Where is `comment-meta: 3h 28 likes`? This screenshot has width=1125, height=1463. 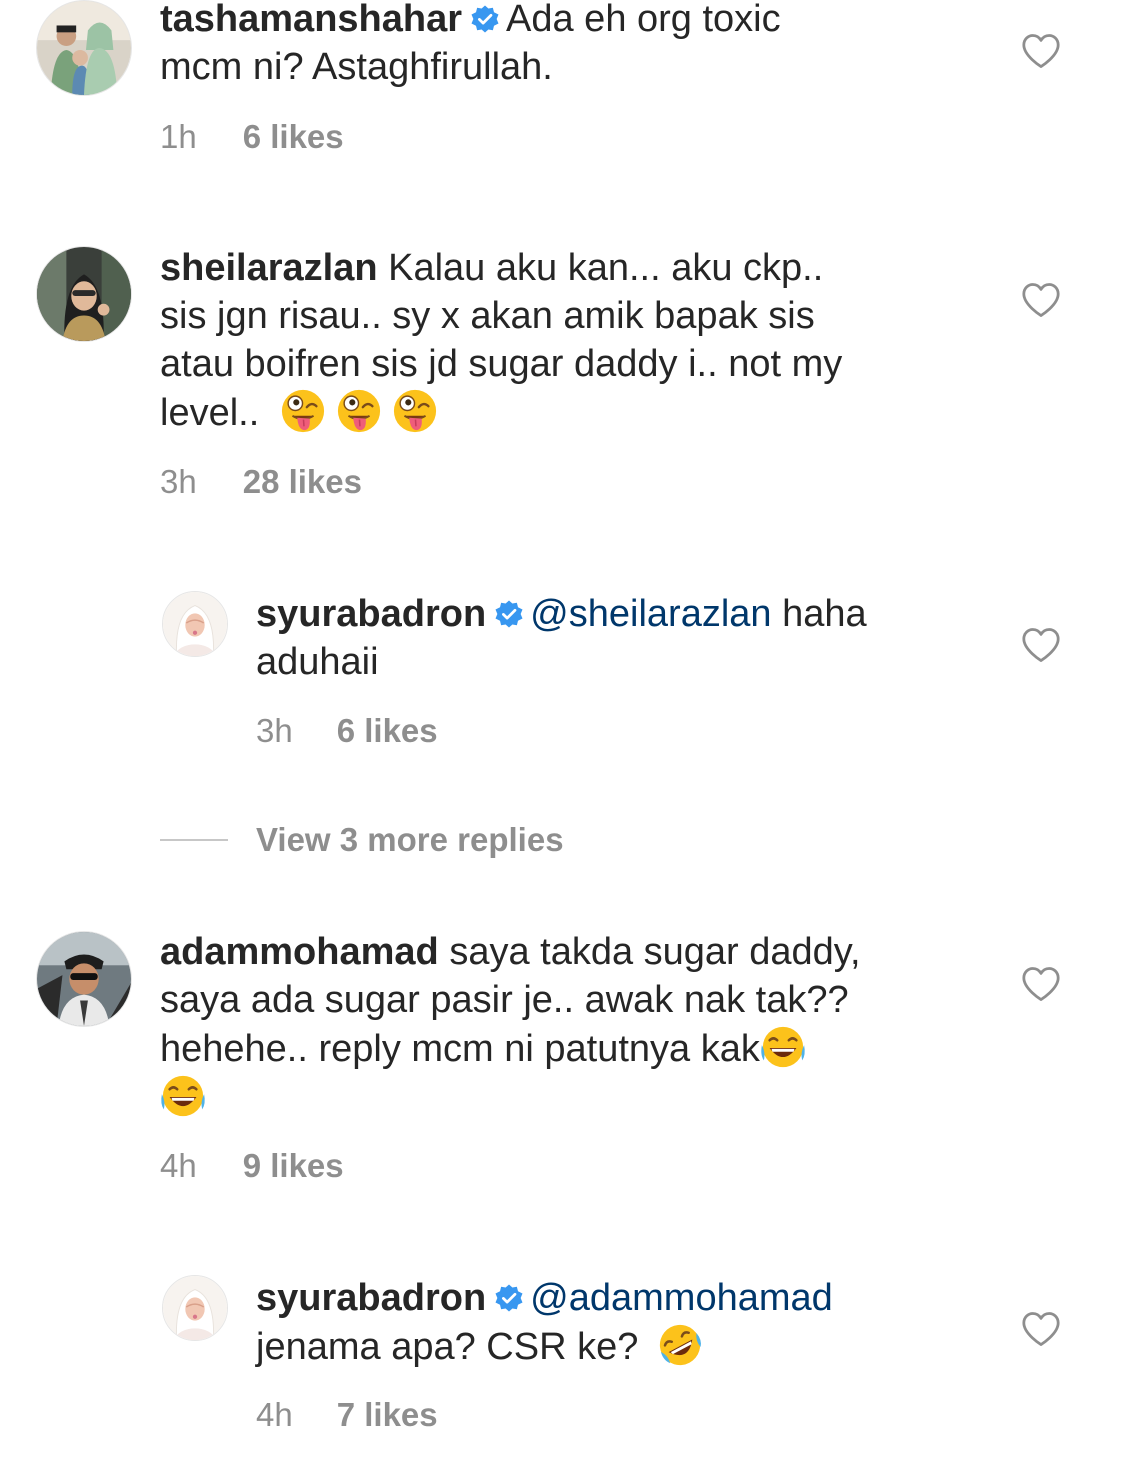
comment-meta: 3h 28 likes is located at coordinates (261, 482).